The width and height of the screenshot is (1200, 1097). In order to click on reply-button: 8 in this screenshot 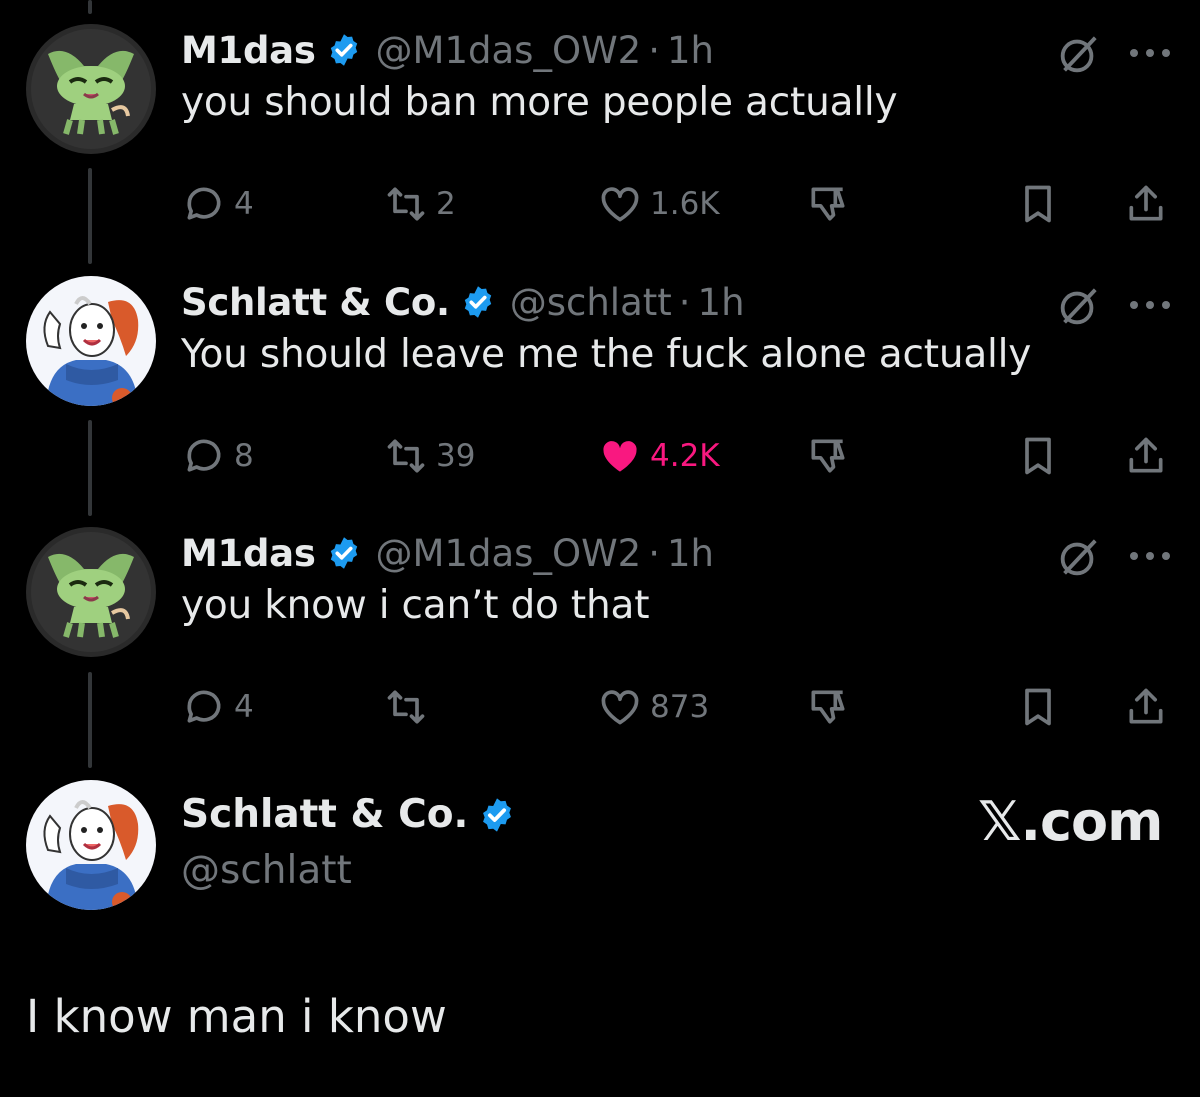, I will do `click(218, 456)`.